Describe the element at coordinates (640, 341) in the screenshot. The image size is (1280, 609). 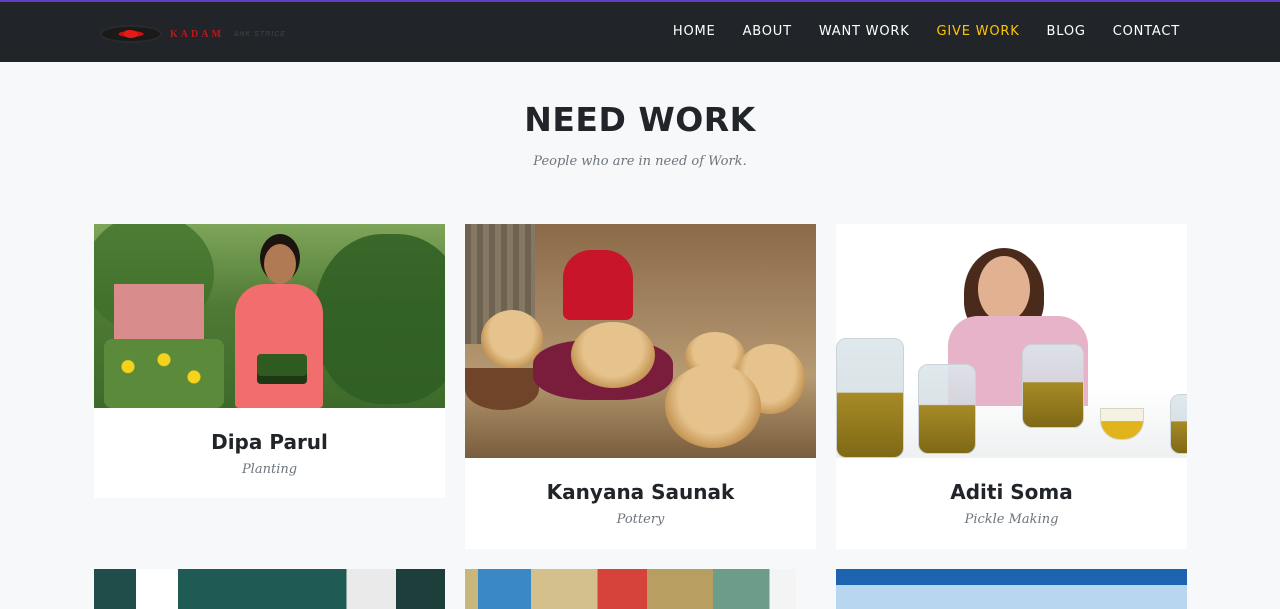
I see `worker-photo-pottery` at that location.